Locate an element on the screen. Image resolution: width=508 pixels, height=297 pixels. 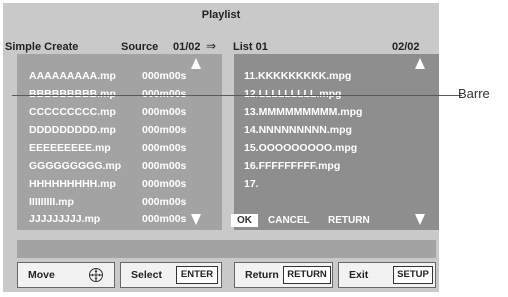
move-label: Move is located at coordinates (41, 275).